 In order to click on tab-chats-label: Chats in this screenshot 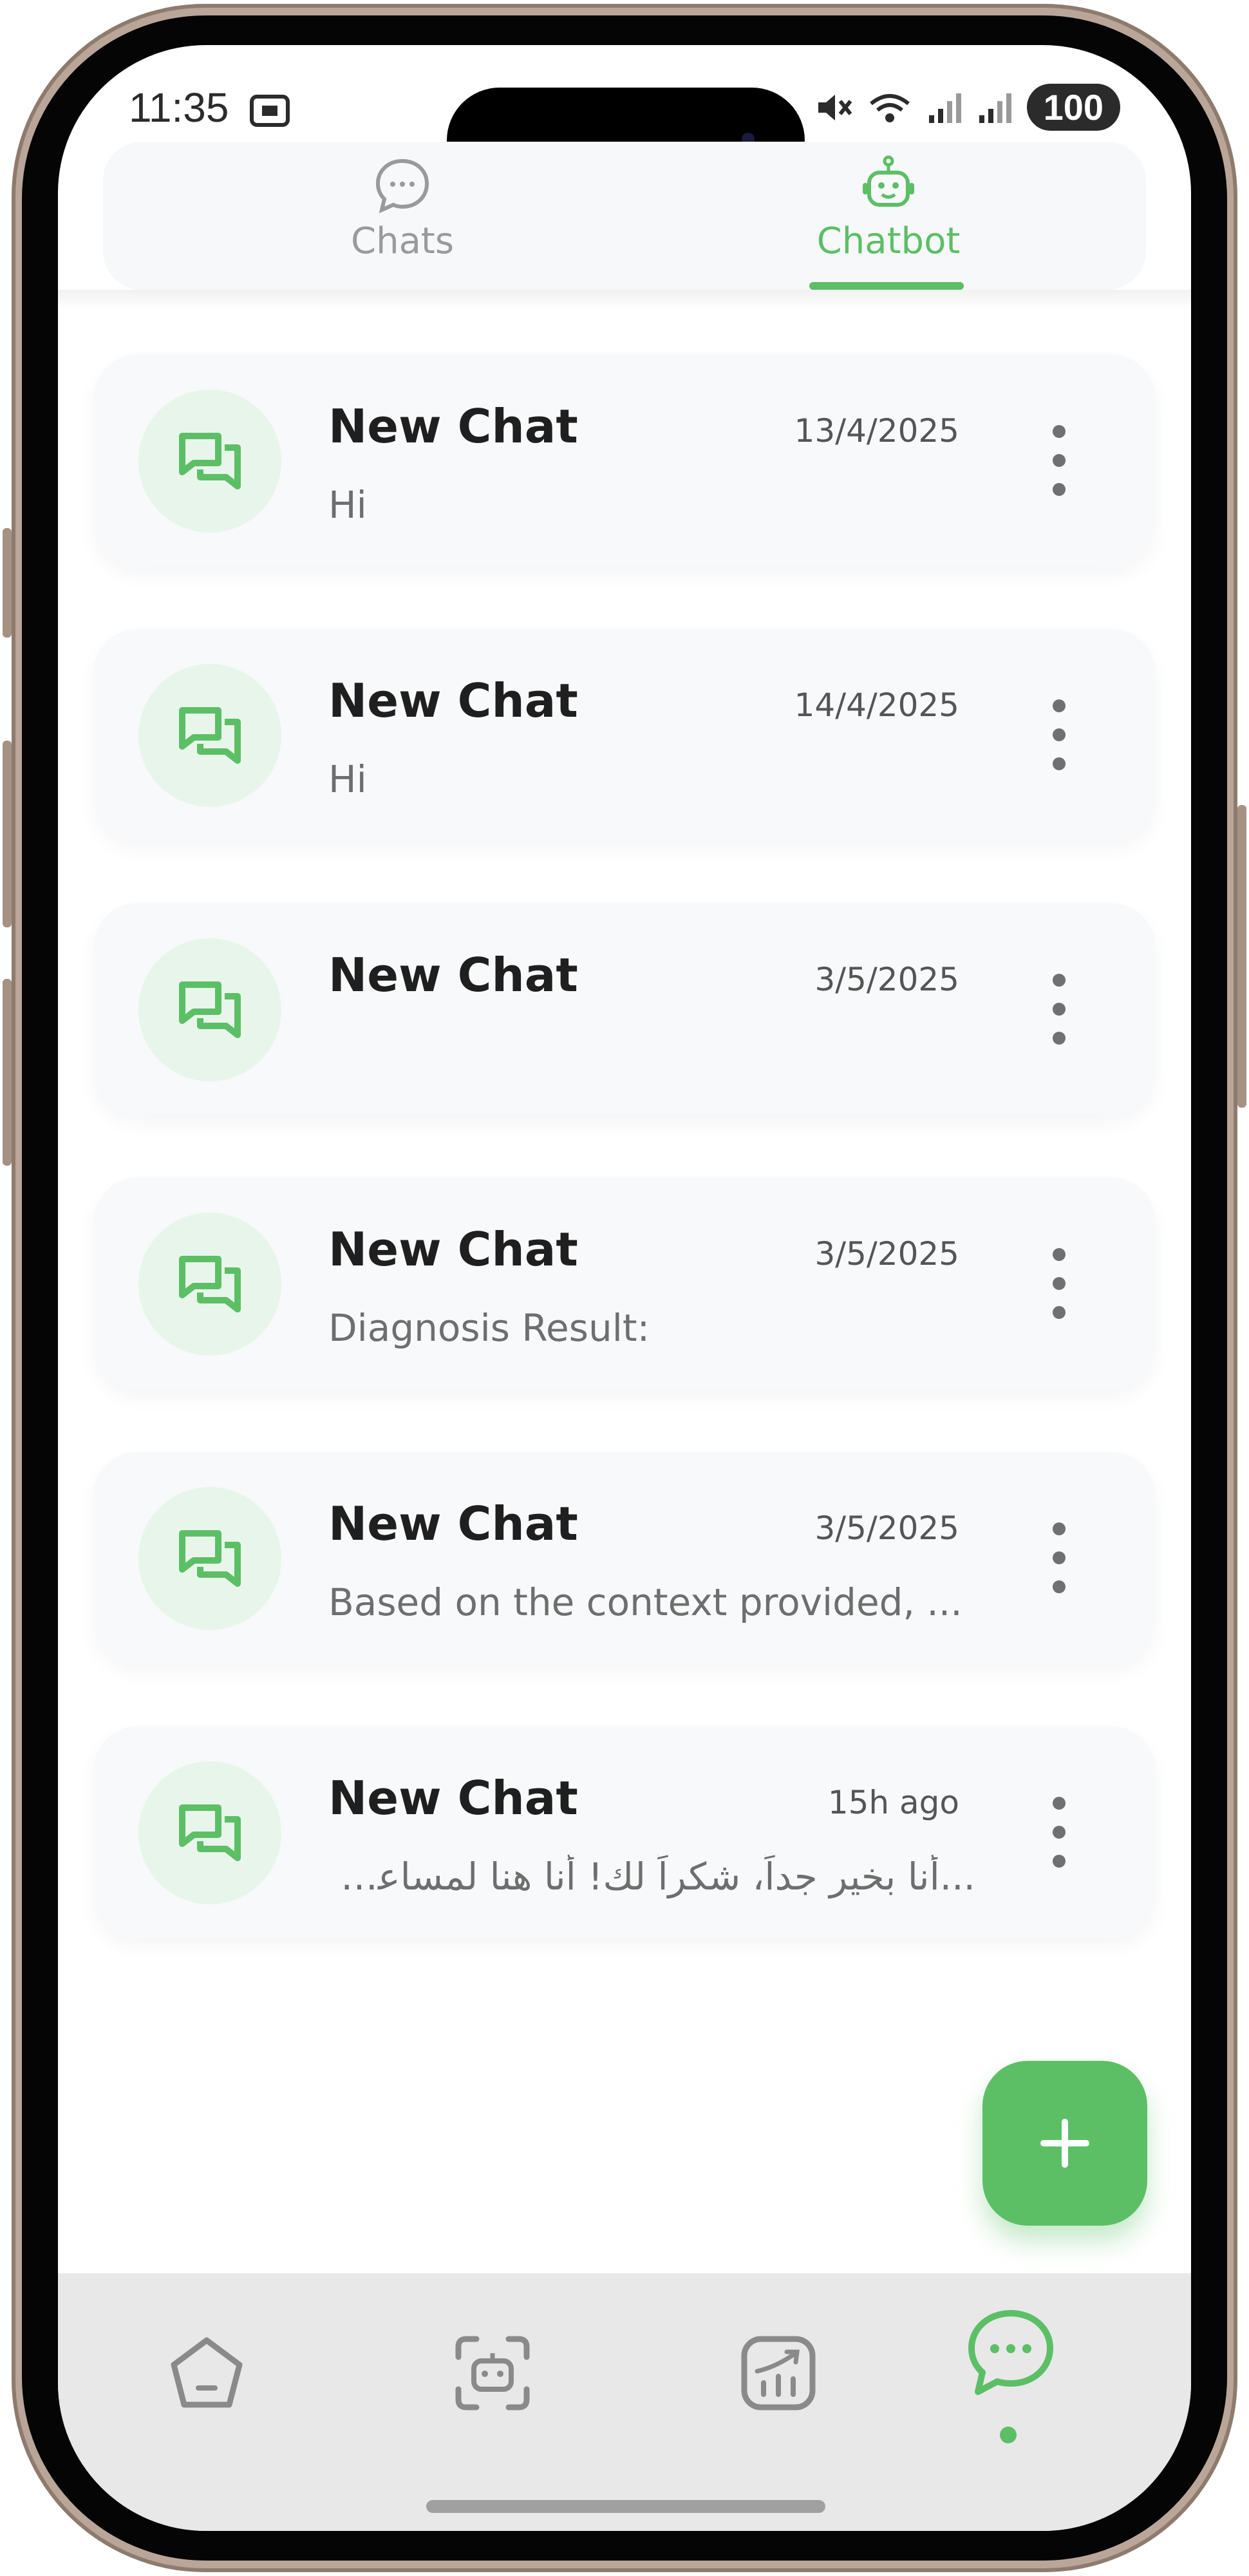, I will do `click(402, 241)`.